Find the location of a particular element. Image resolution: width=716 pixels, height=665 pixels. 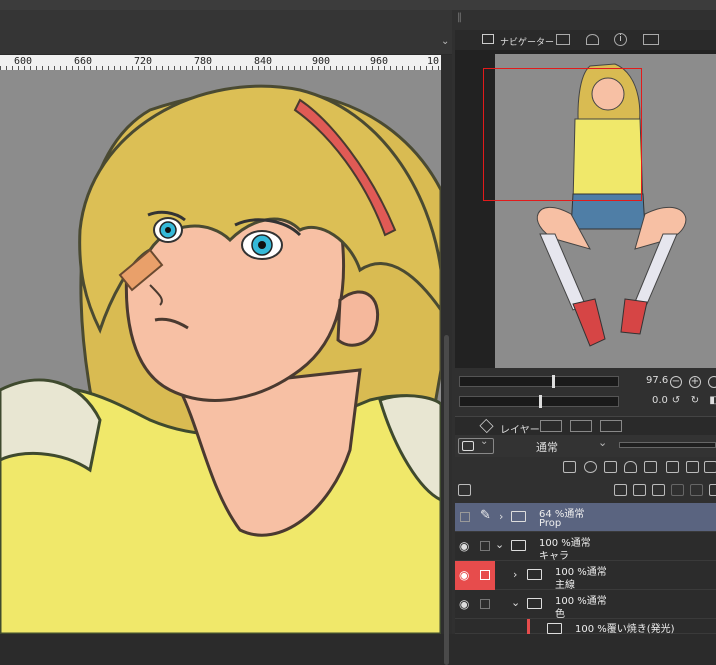

history-icon is located at coordinates (651, 39).